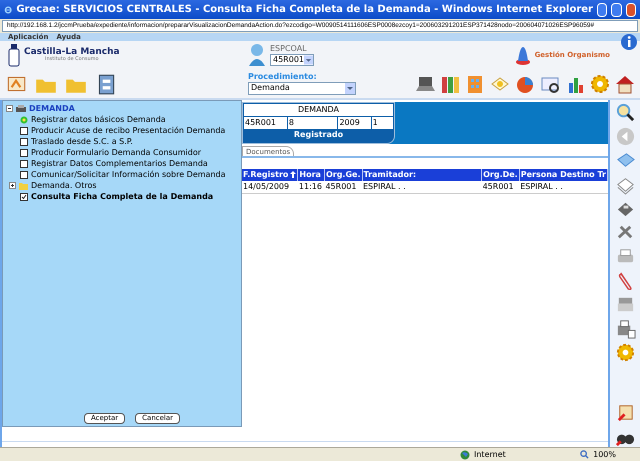 The height and width of the screenshot is (461, 640). What do you see at coordinates (24, 120) in the screenshot?
I see `task-icon` at bounding box center [24, 120].